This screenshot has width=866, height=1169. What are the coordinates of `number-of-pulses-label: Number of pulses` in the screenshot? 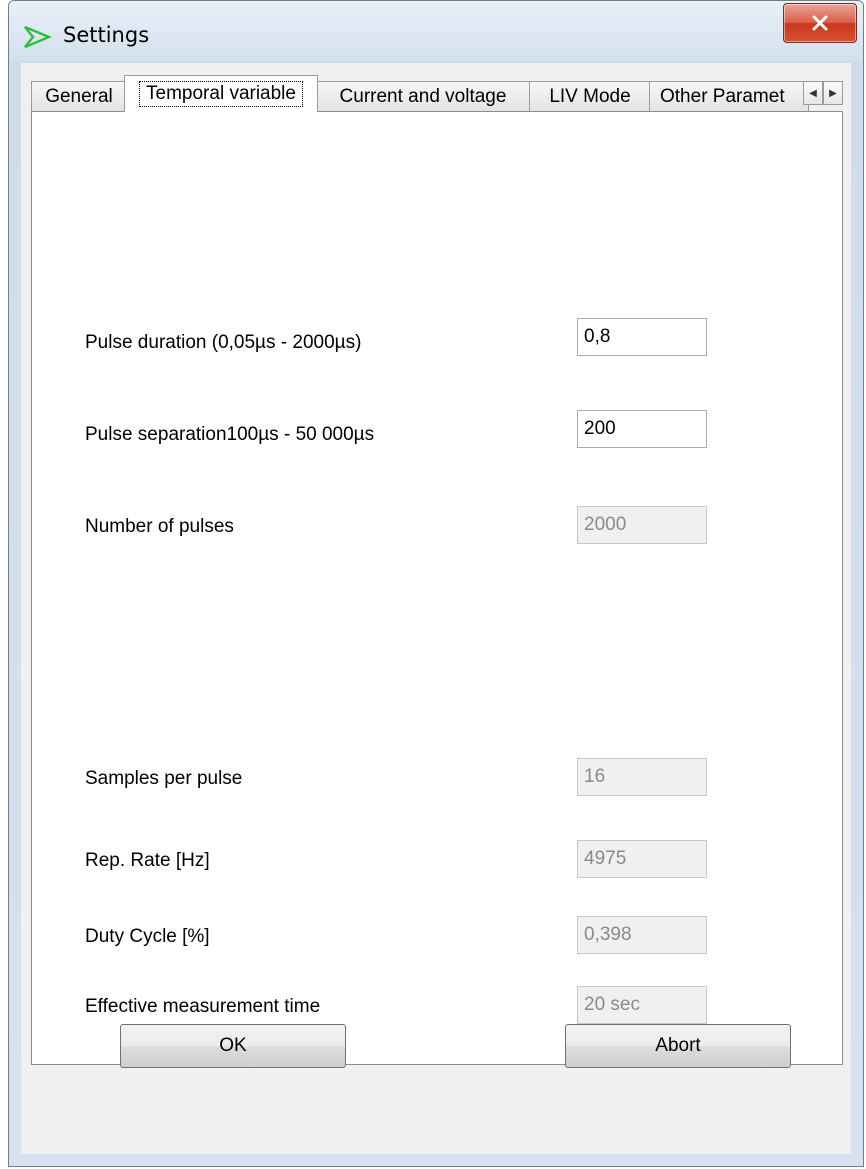 It's located at (159, 526).